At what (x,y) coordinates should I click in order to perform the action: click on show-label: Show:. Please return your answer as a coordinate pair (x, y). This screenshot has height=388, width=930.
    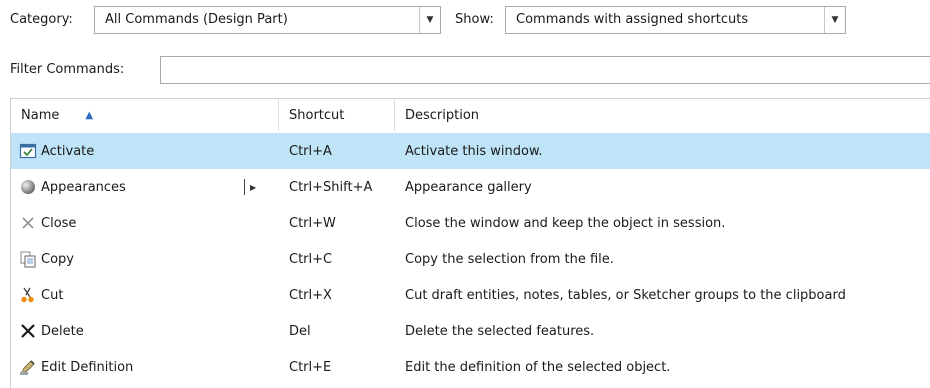
    Looking at the image, I should click on (474, 19).